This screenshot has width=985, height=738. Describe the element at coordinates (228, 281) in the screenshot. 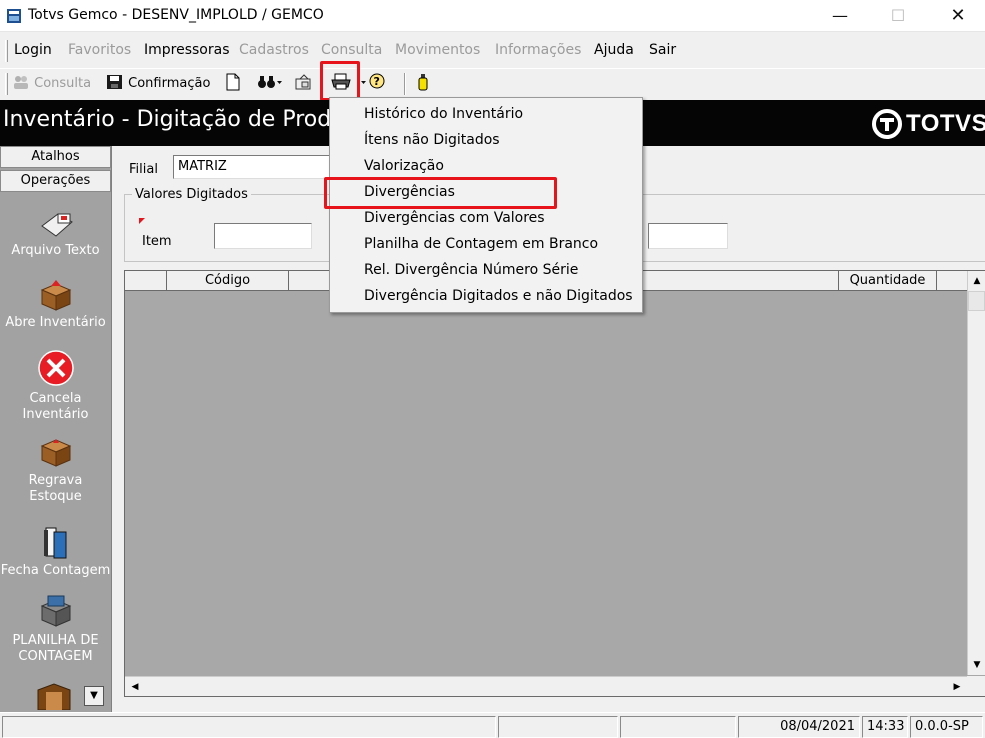

I see `grid-header-codigo: Código` at that location.